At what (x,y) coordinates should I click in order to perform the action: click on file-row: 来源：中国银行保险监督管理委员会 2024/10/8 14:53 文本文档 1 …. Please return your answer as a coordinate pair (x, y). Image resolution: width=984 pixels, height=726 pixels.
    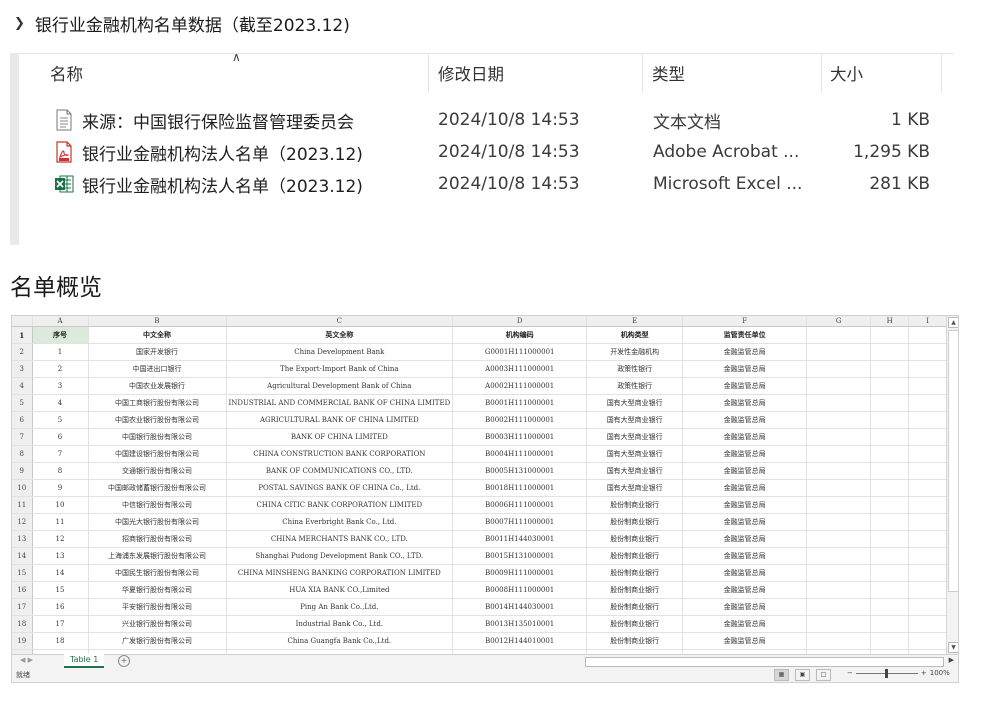
    Looking at the image, I should click on (482, 120).